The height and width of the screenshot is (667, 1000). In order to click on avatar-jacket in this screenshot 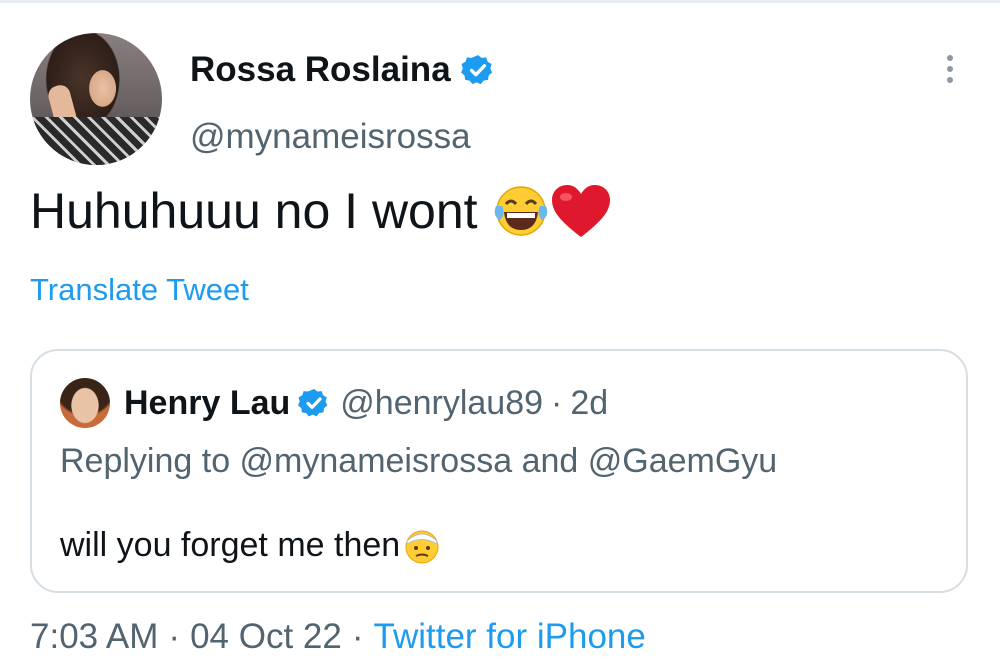, I will do `click(96, 141)`.